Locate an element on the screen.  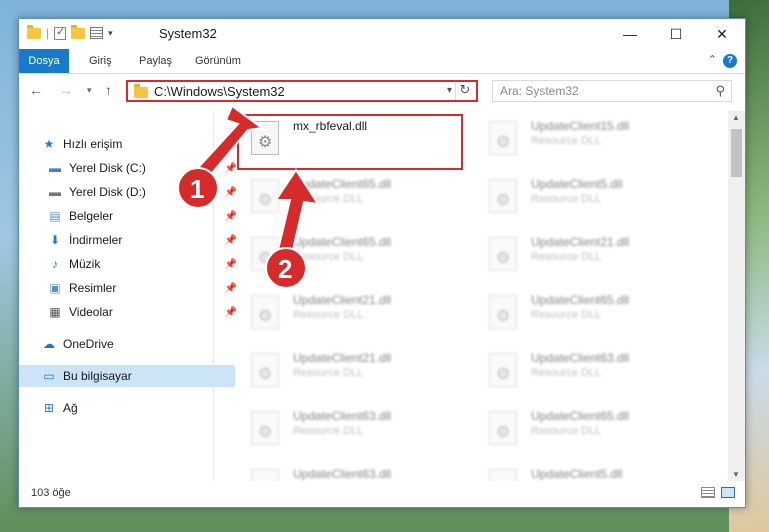
file-item: mx_rbfeval.dll is located at coordinates (360, 143).